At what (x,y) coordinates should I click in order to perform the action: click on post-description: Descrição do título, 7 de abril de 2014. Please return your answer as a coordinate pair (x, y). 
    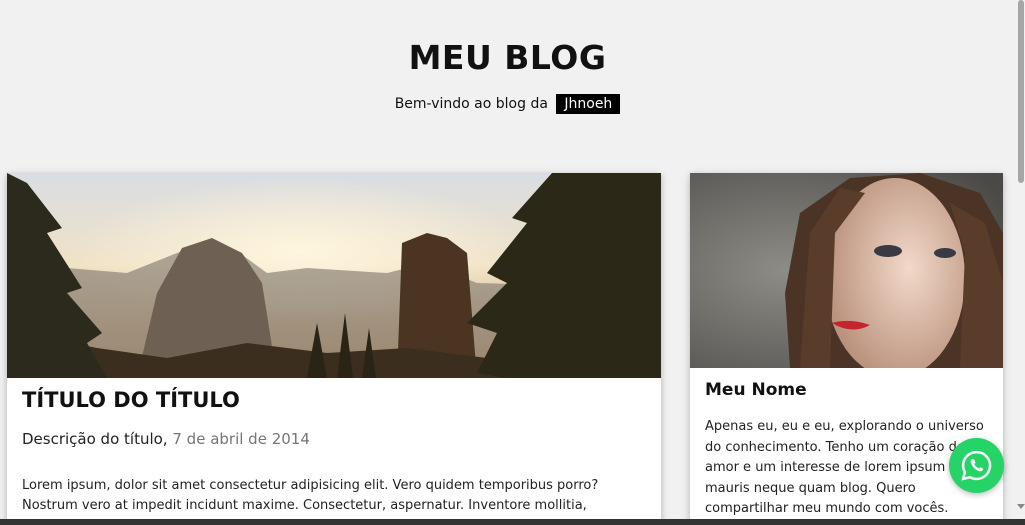
    Looking at the image, I should click on (166, 439).